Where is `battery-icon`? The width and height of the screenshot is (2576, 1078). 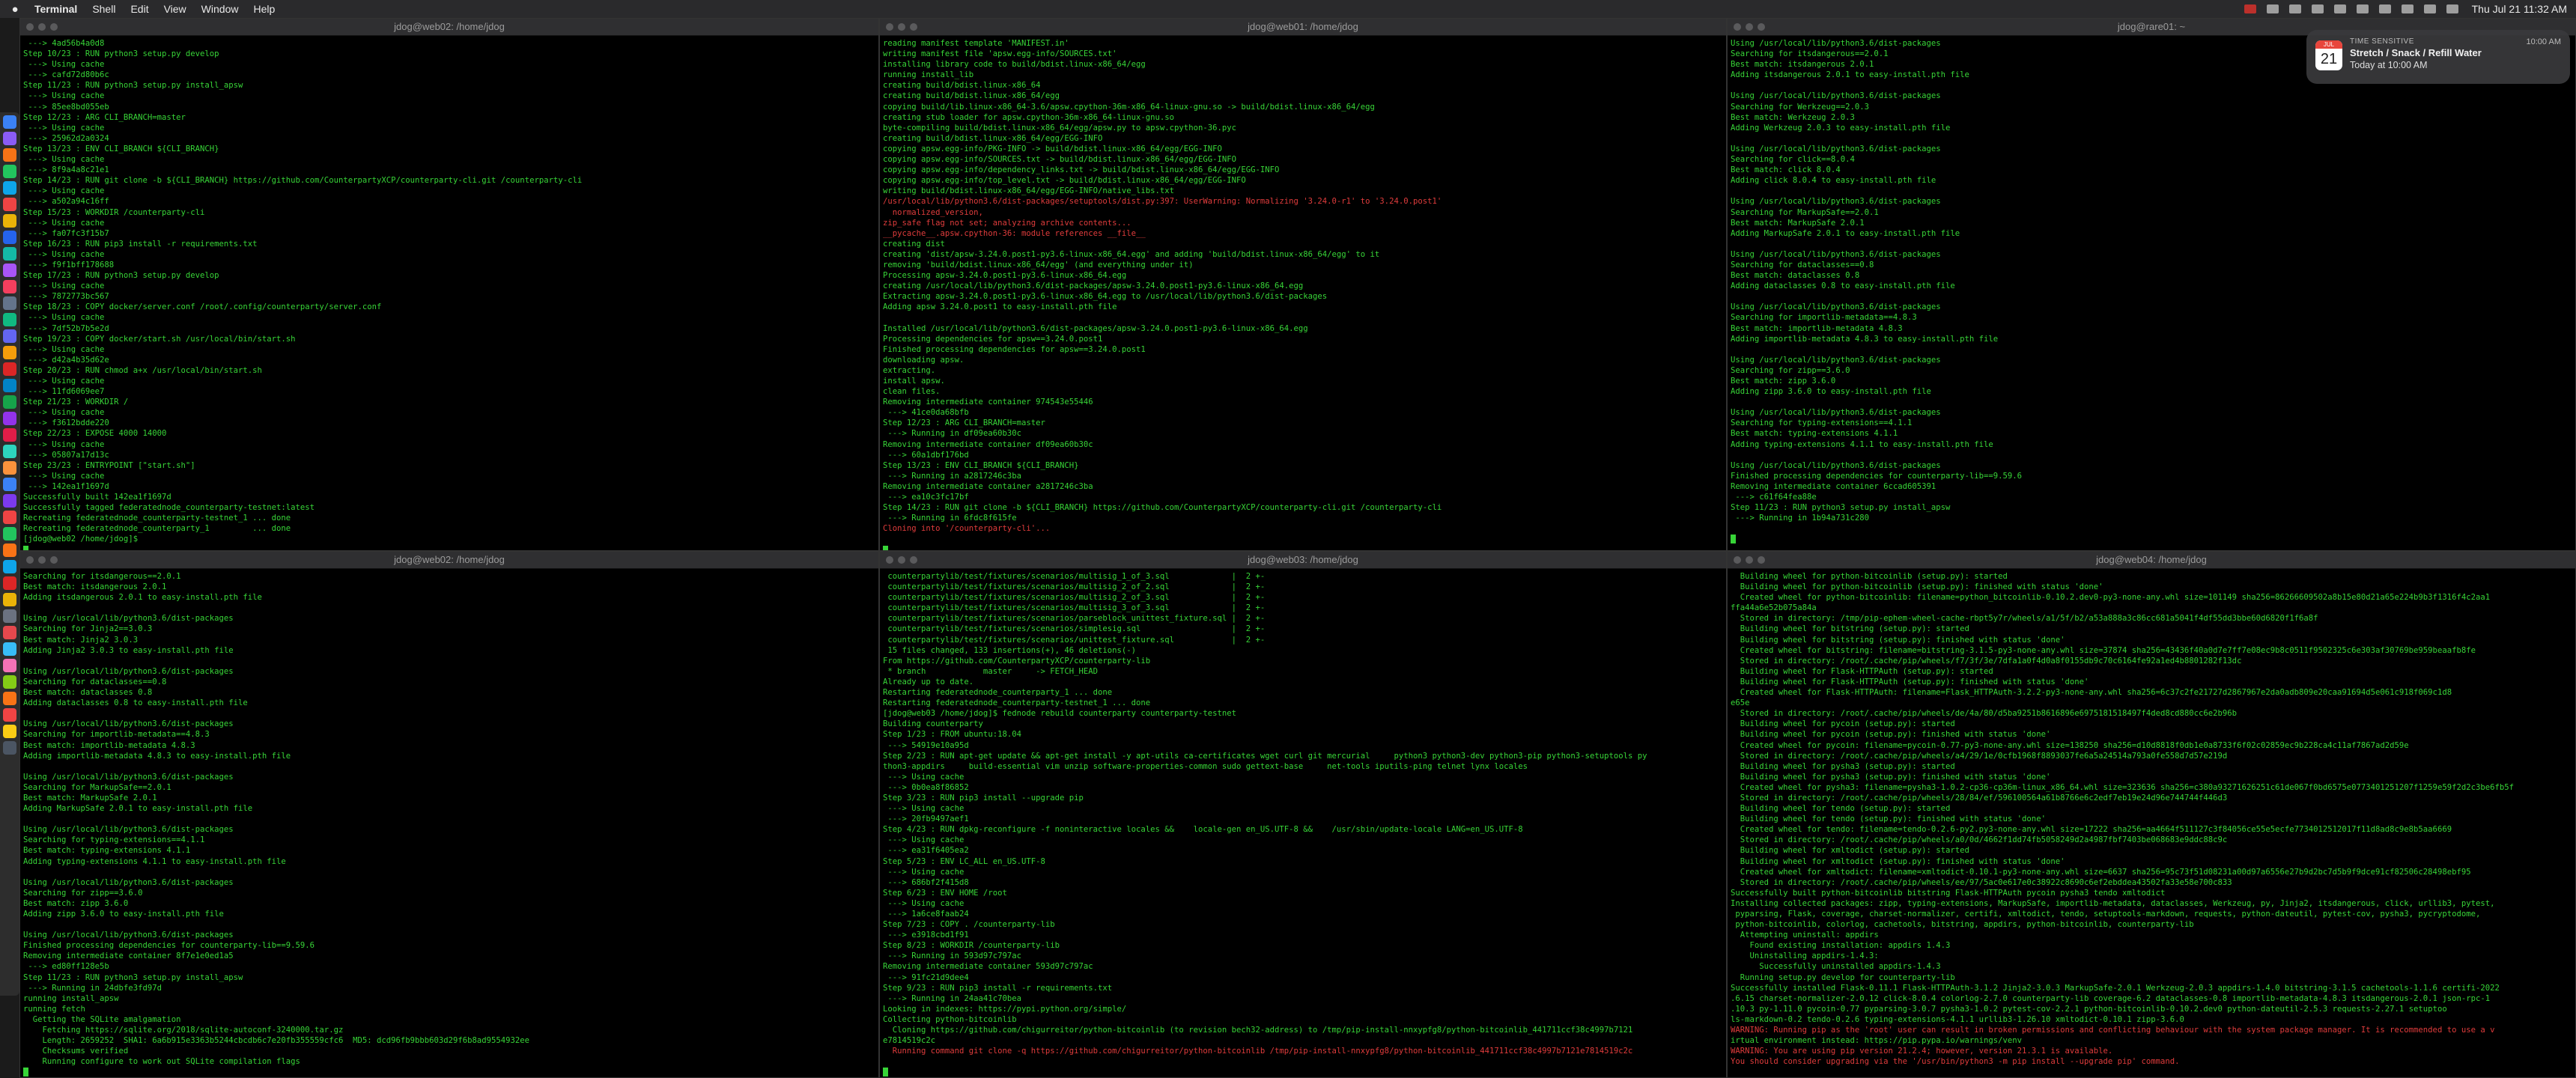 battery-icon is located at coordinates (2384, 8).